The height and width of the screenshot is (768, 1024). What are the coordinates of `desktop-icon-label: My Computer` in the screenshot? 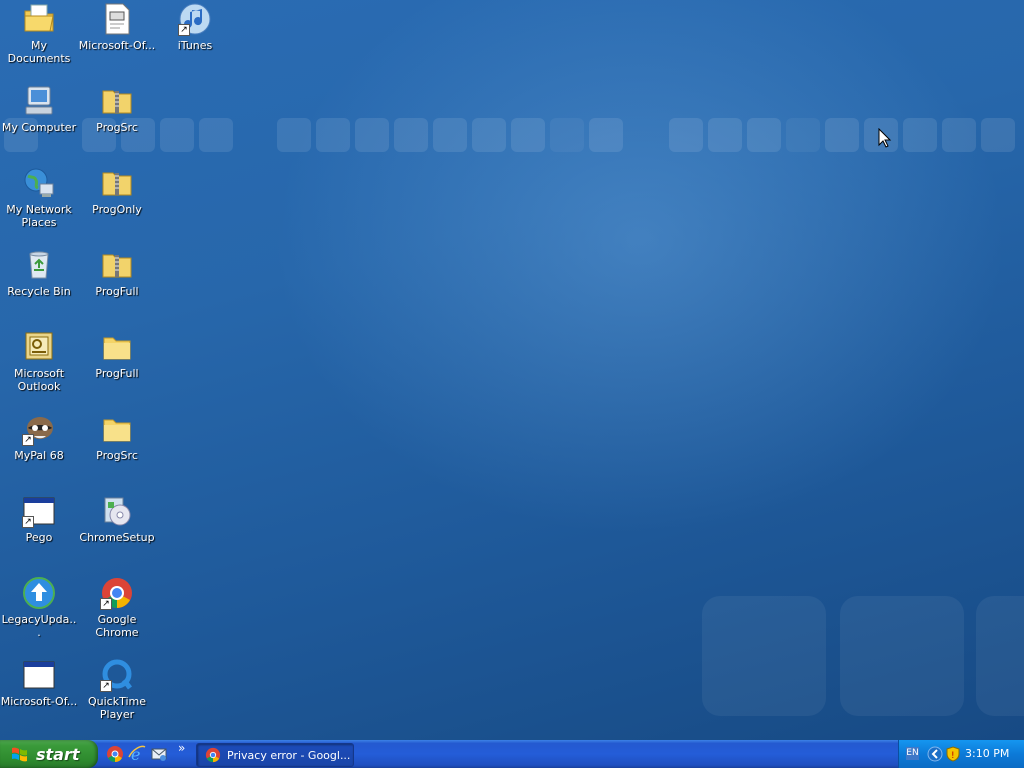 It's located at (39, 127).